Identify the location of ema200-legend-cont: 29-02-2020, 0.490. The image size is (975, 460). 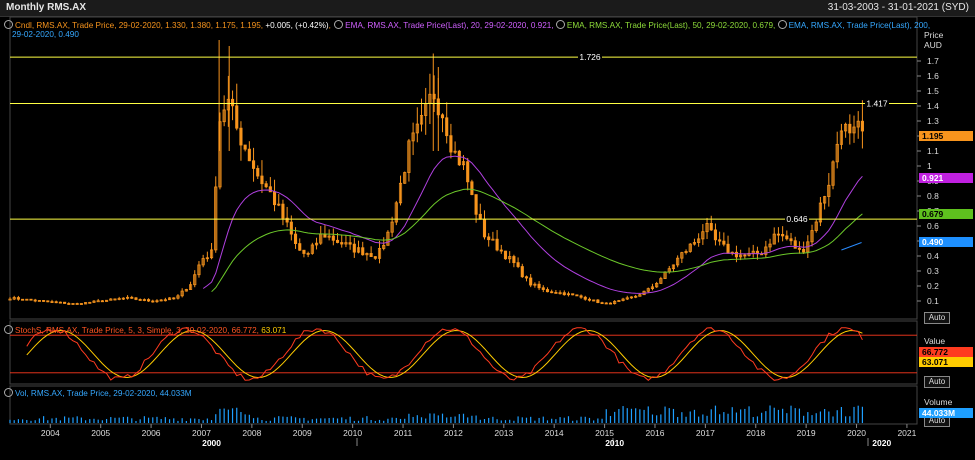
(45, 34).